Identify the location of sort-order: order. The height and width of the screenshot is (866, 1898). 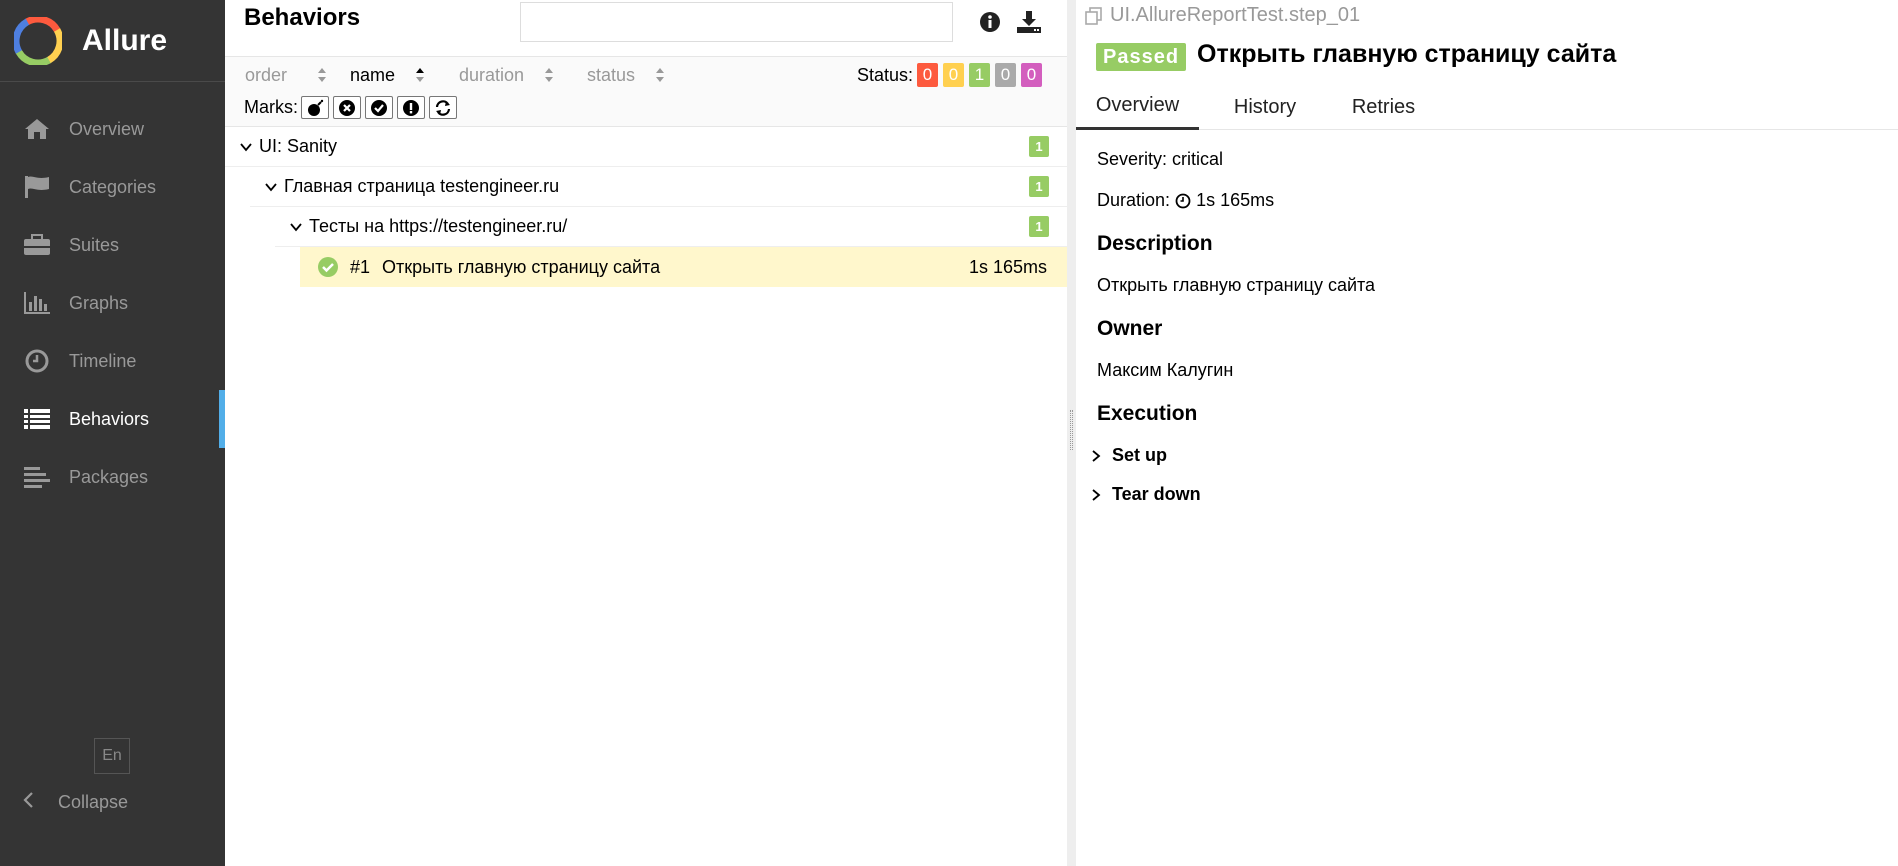
(286, 75).